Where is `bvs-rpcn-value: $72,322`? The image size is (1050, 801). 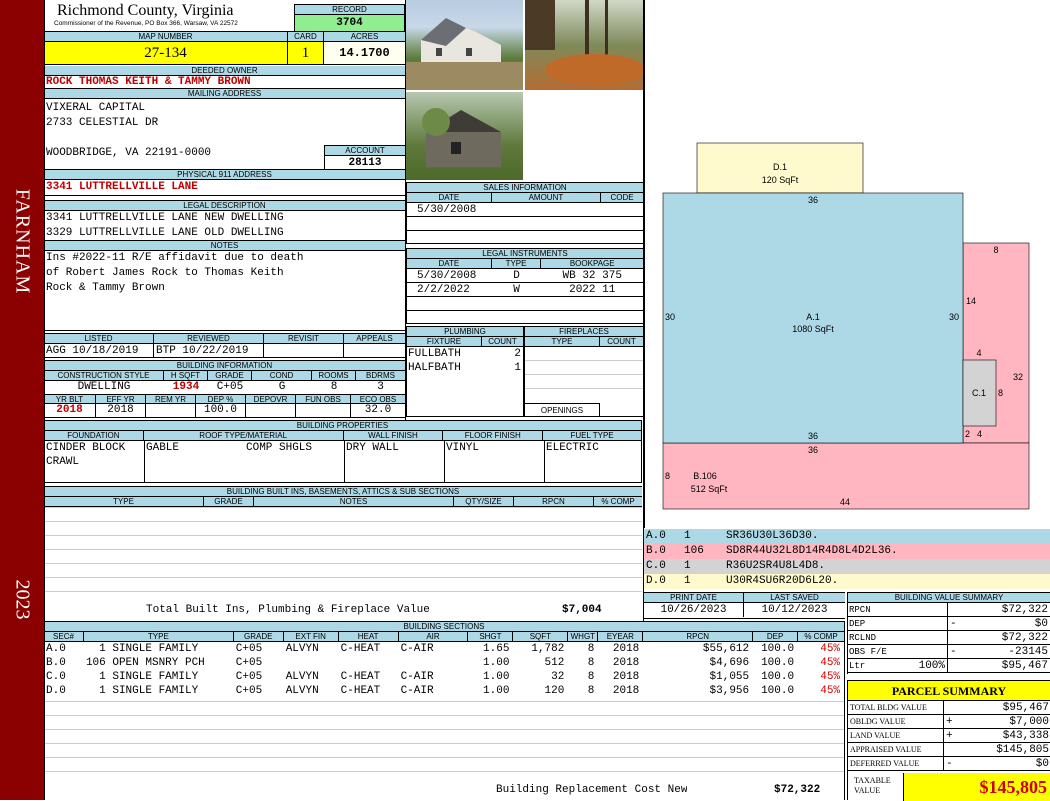
bvs-rpcn-value: $72,322 is located at coordinates (1024, 610).